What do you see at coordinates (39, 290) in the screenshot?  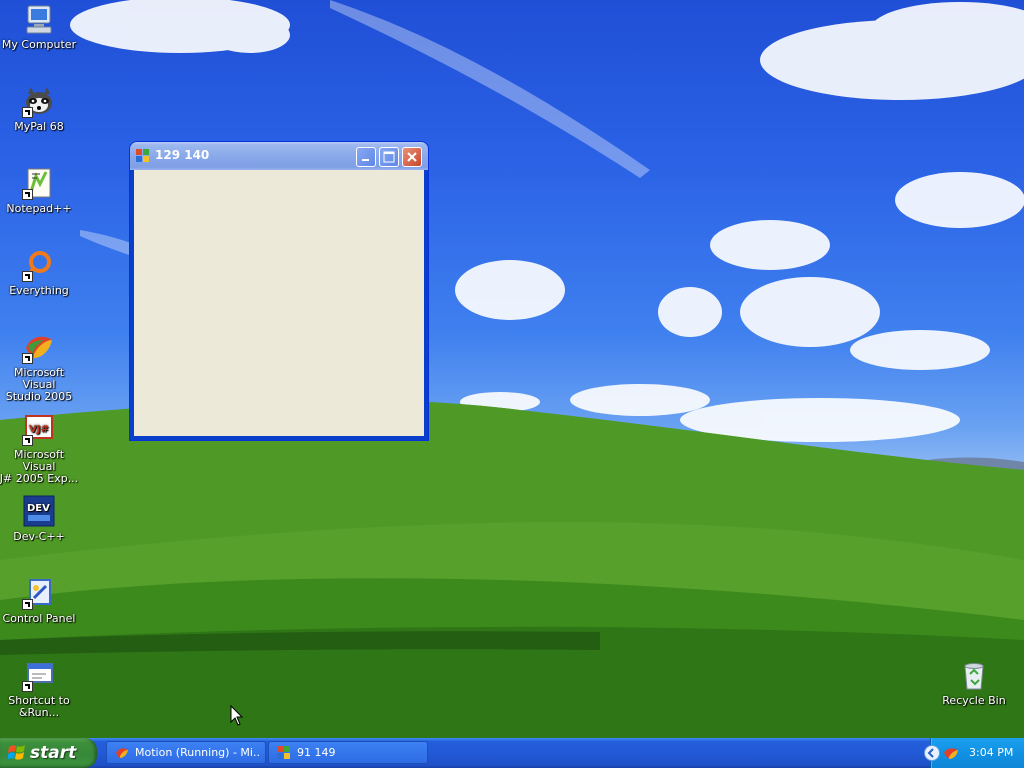 I see `desktop-icon-label: Everything` at bounding box center [39, 290].